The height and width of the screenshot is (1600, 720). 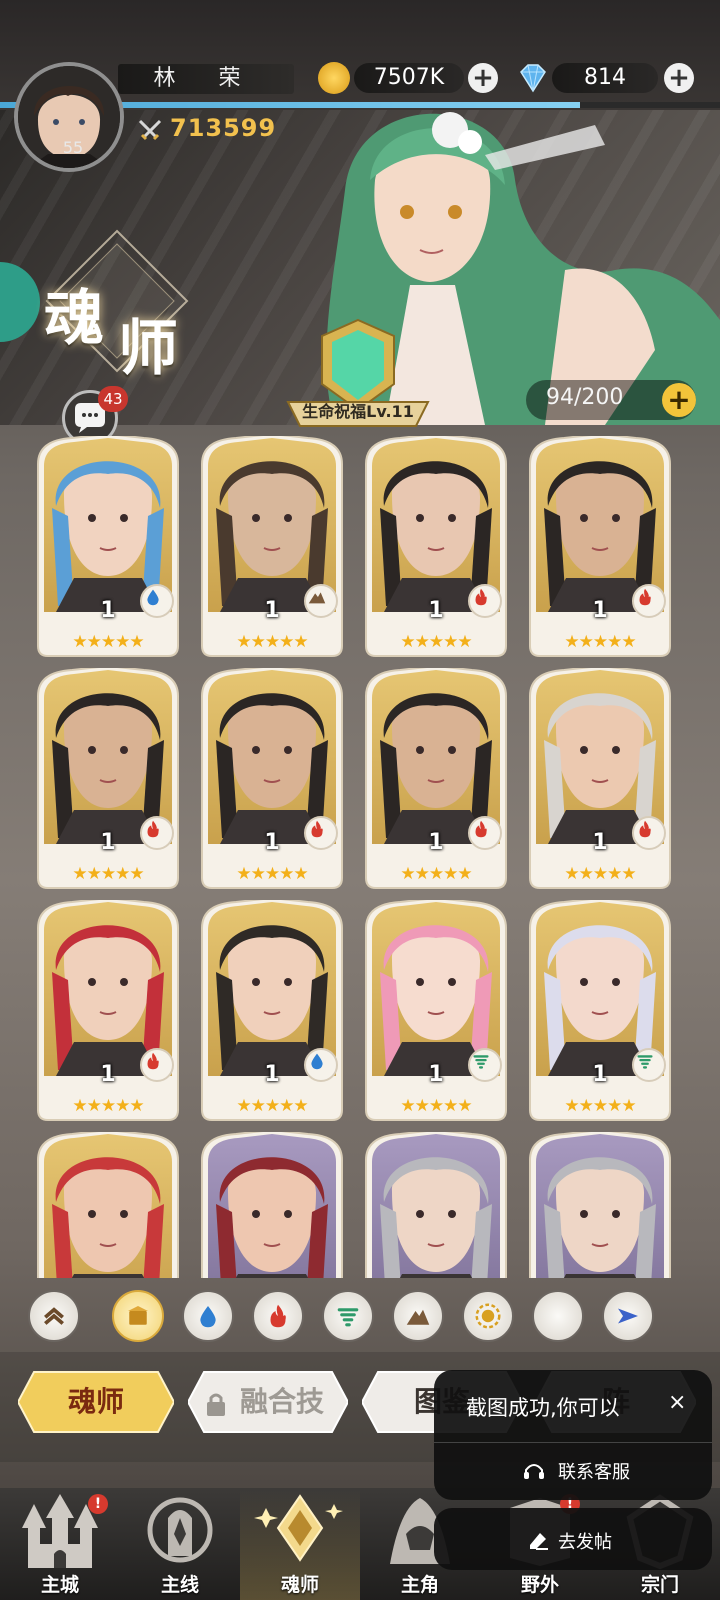 I want to click on nav-main-city: ! 主城, so click(x=60, y=1544).